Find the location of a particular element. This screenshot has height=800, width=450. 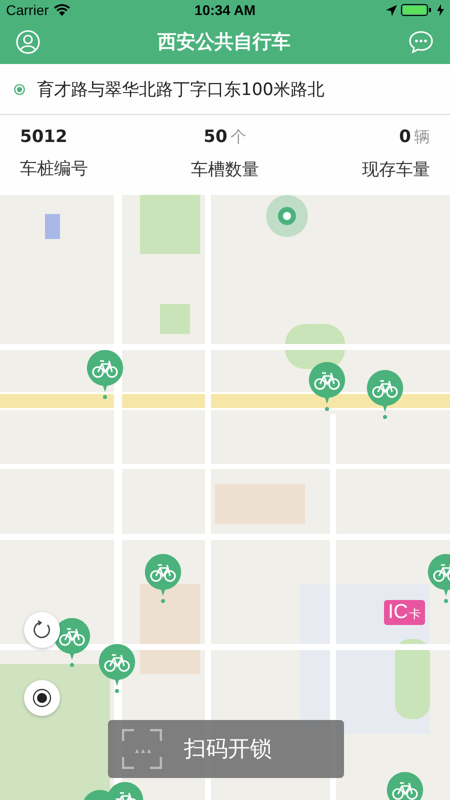

chat-bubble-icon is located at coordinates (421, 42).